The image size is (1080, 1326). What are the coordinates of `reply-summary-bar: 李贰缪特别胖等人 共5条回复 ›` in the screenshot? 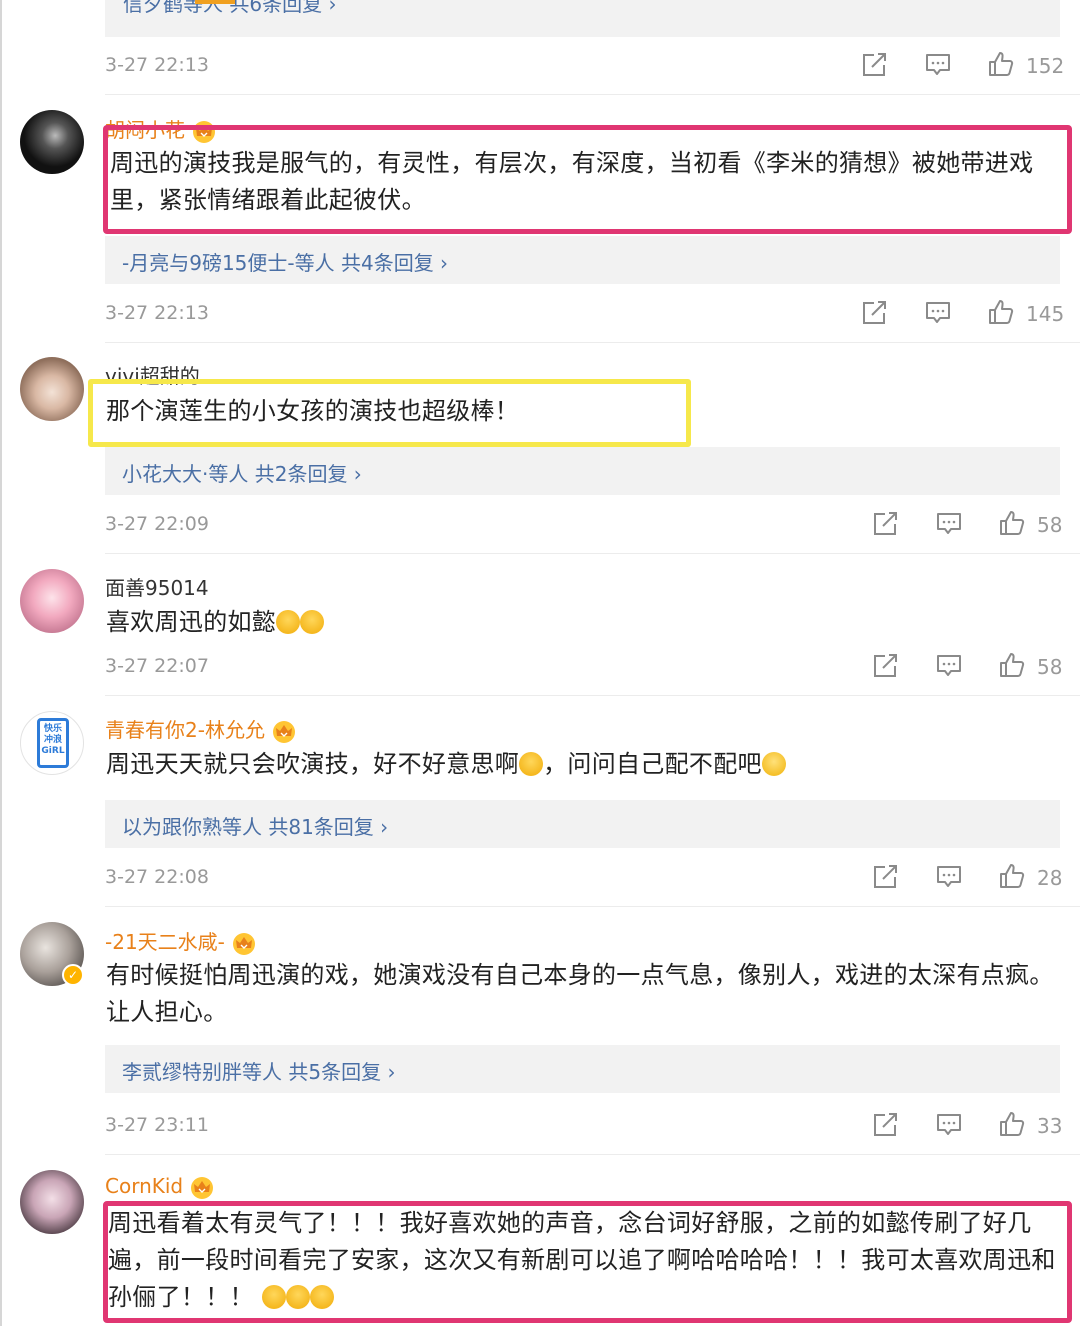 It's located at (582, 1069).